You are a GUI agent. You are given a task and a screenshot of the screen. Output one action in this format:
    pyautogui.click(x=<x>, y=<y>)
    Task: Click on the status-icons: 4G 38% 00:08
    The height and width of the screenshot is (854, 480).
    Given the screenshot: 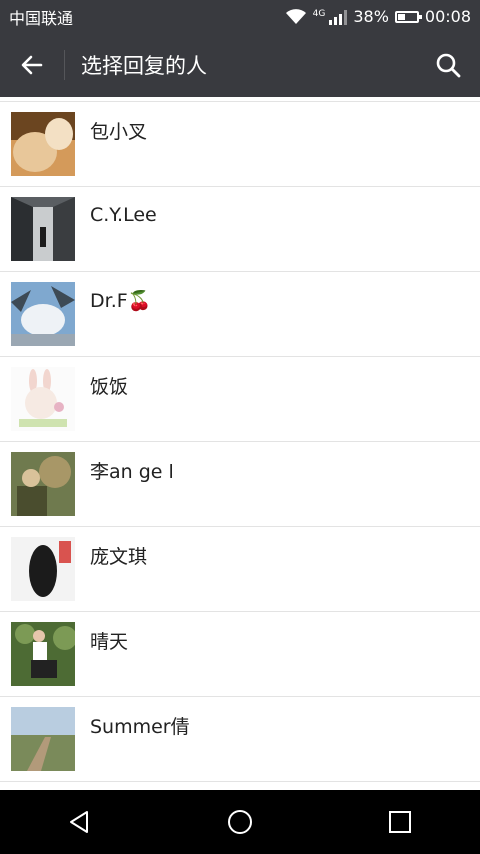 What is the action you would take?
    pyautogui.click(x=378, y=16)
    